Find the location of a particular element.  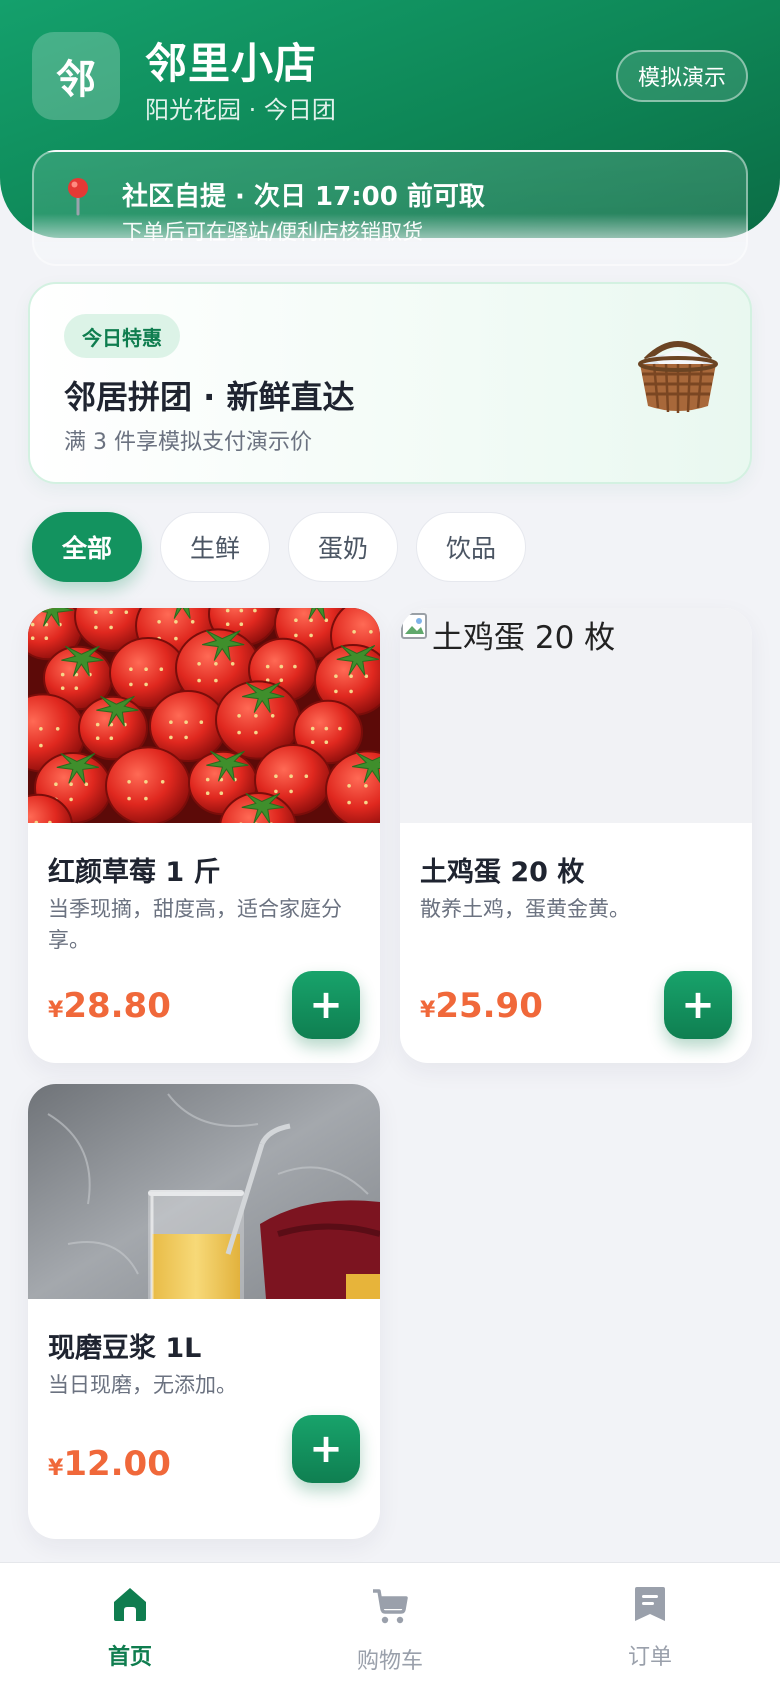

tab-drinks: 饮品 is located at coordinates (471, 547).